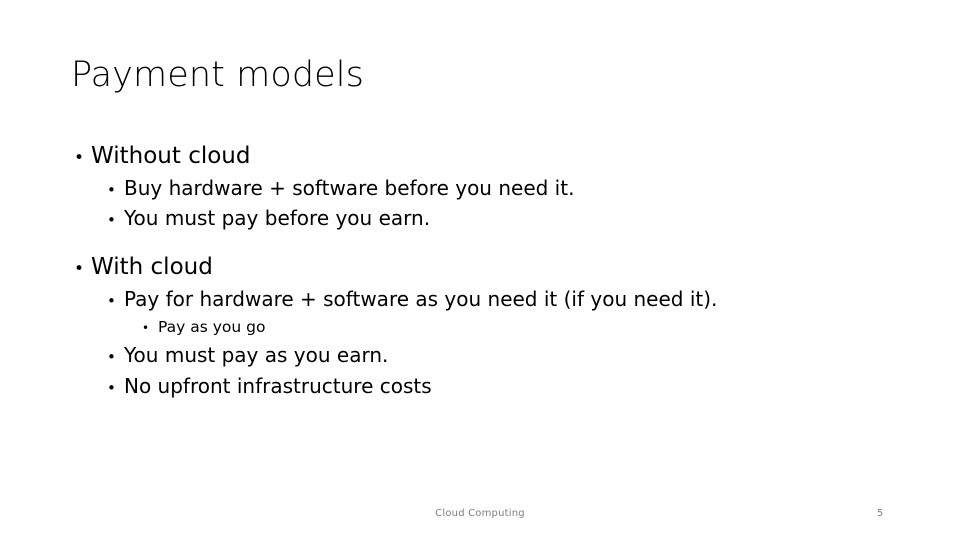 The height and width of the screenshot is (540, 960). I want to click on list-item: • You must pay before you earn., so click(487, 218).